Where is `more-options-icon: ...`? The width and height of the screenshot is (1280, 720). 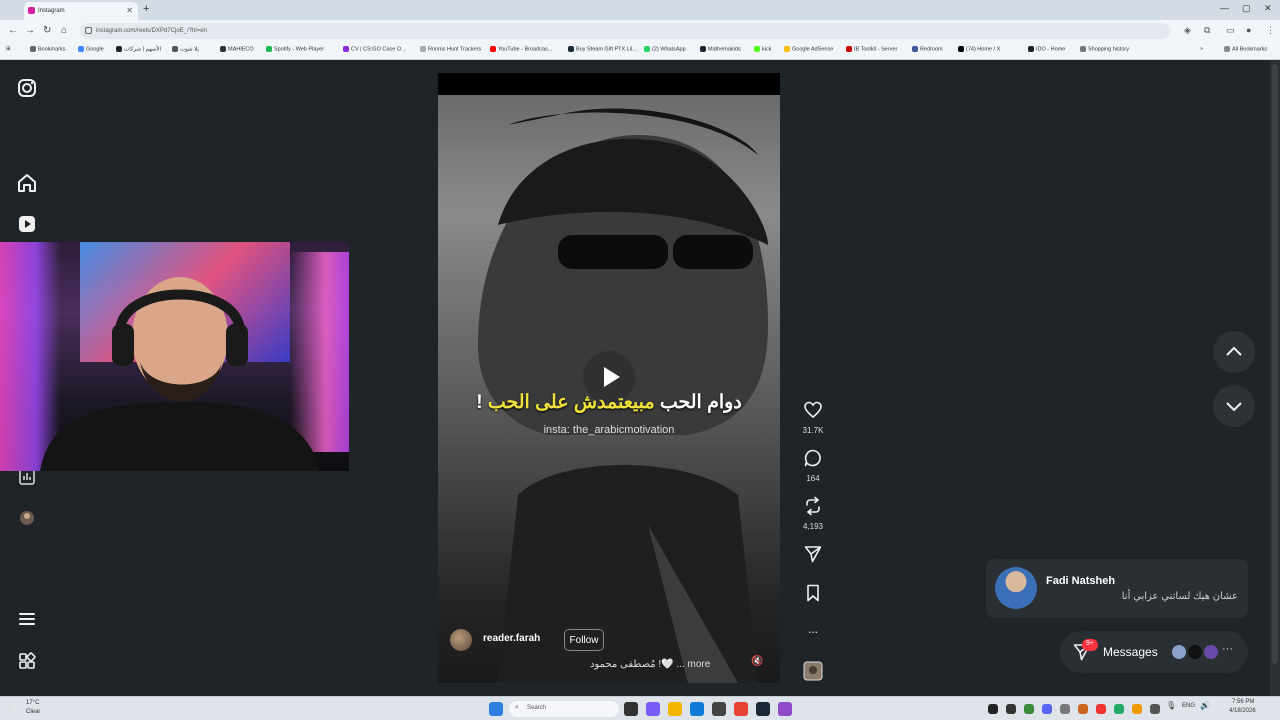 more-options-icon: ... is located at coordinates (813, 629).